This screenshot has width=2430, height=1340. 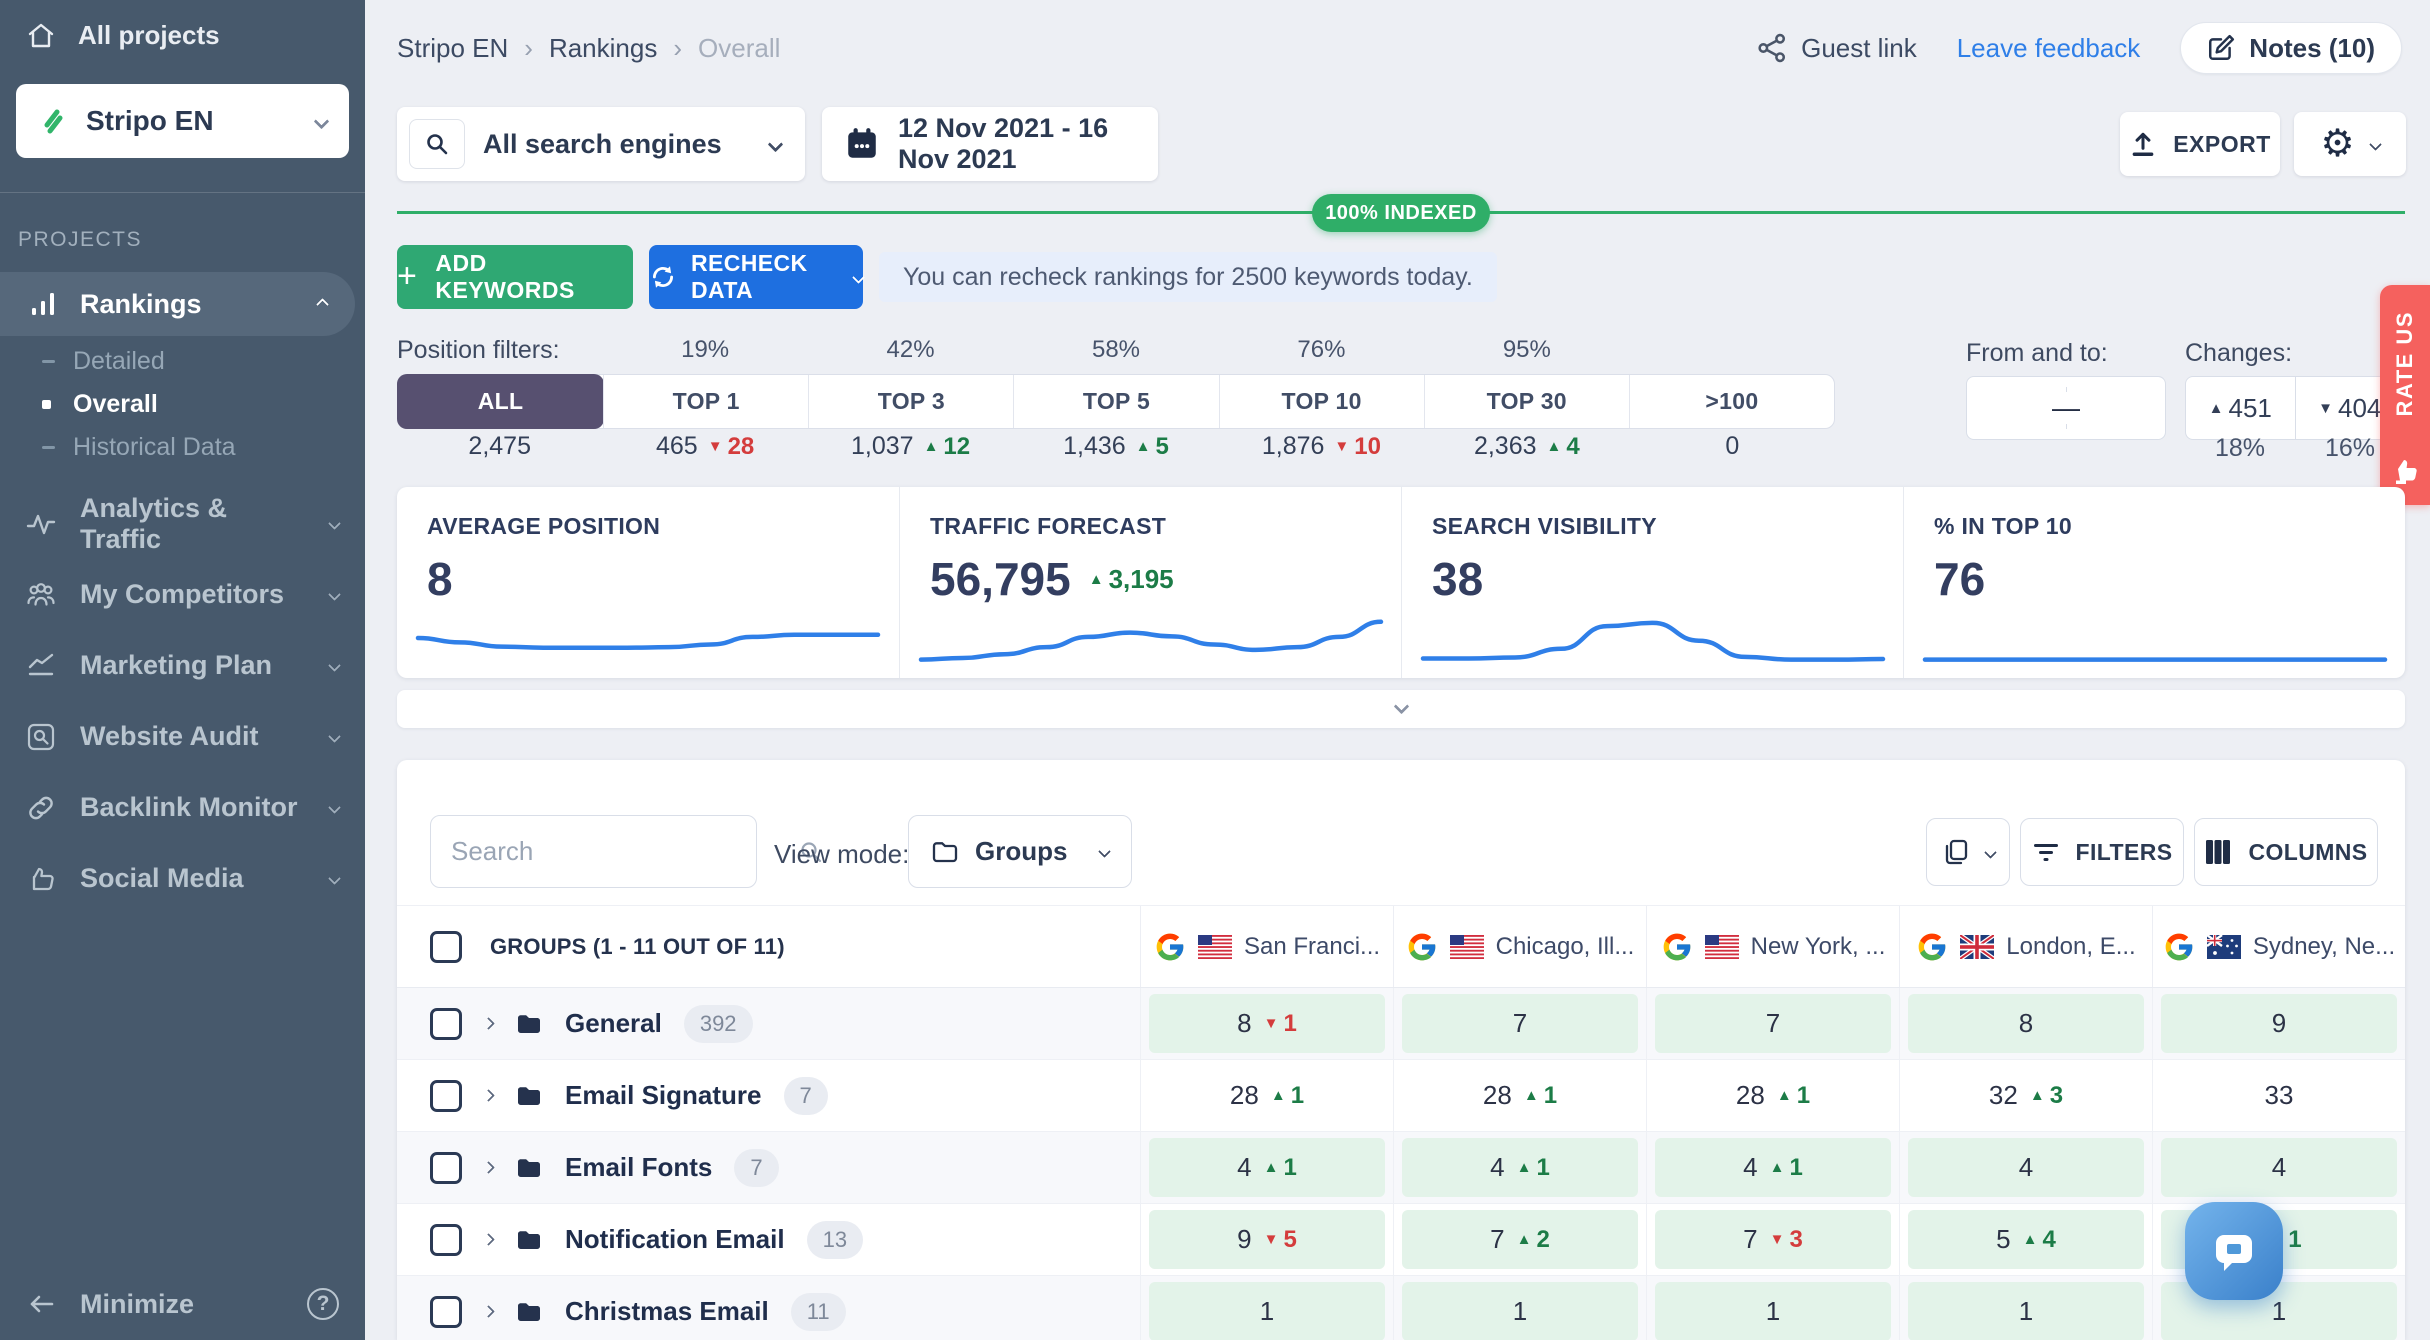 I want to click on group-count-badge: 13, so click(x=835, y=1239).